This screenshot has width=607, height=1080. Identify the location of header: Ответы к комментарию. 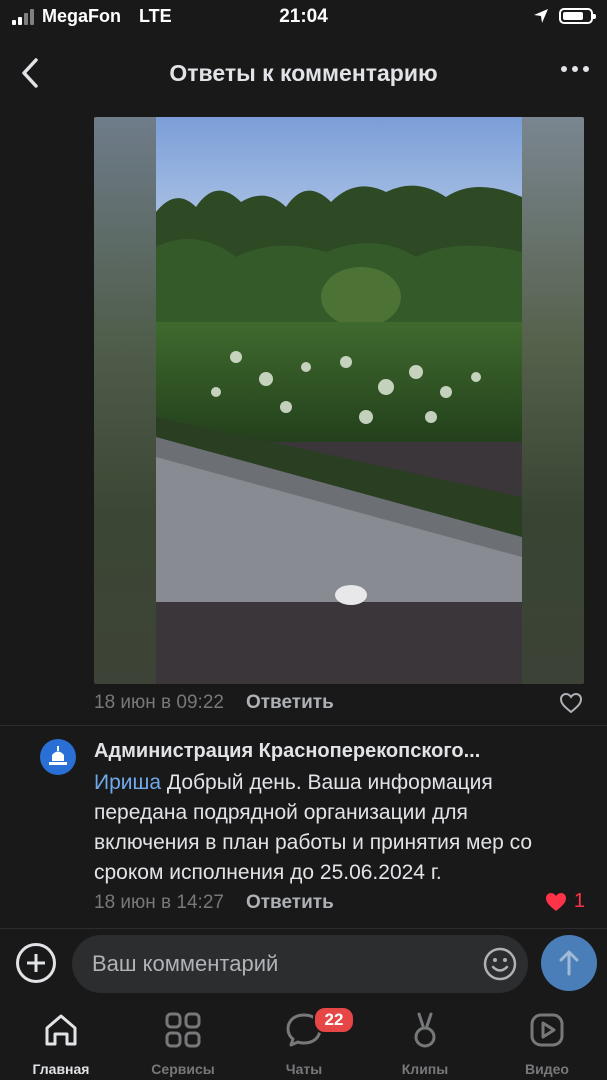
(303, 75).